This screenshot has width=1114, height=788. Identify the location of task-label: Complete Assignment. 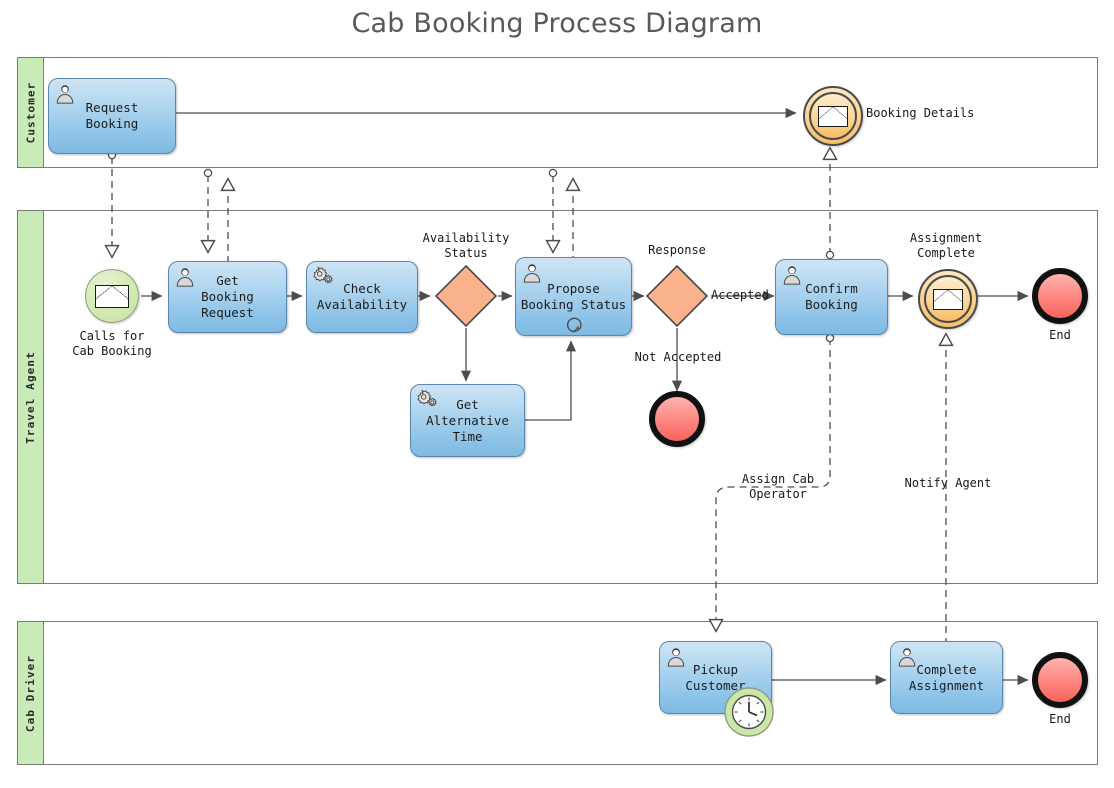
(946, 677).